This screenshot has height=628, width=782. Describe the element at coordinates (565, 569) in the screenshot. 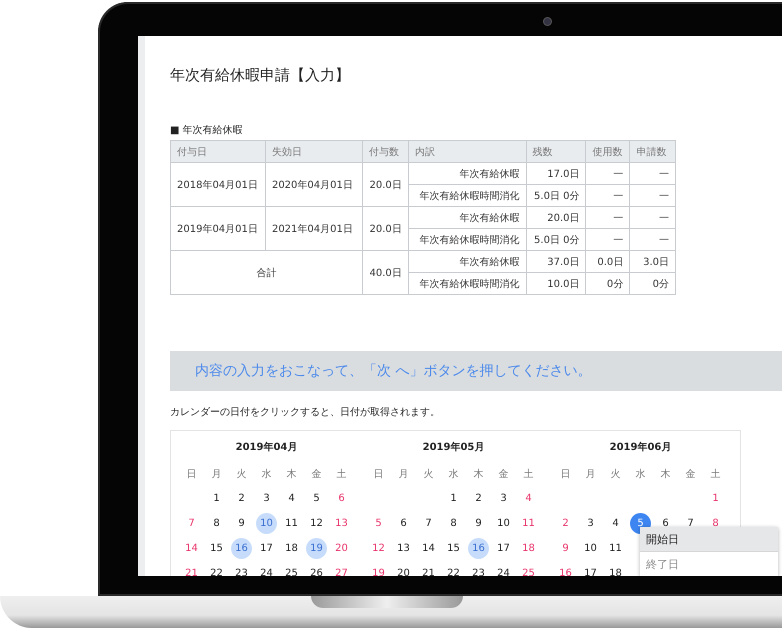

I see `calendar-day: 16` at that location.